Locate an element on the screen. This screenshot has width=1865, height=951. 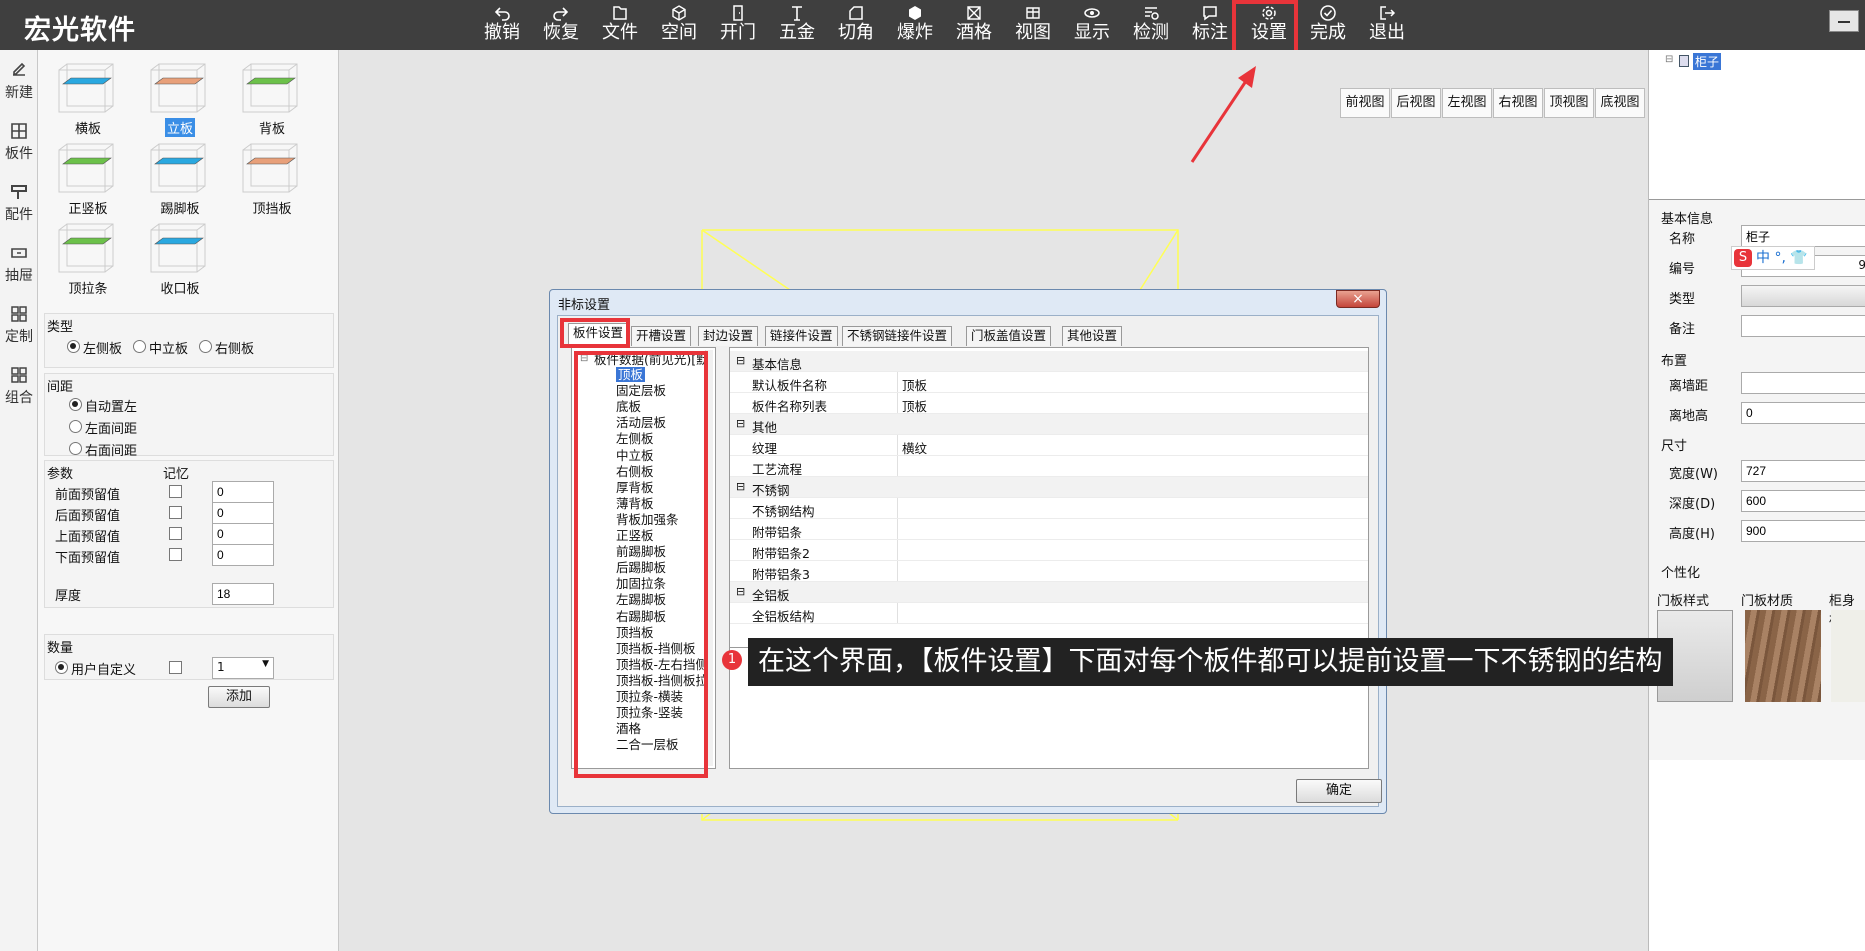
tree-root: 板件数据(前见光)[默 is located at coordinates (651, 359).